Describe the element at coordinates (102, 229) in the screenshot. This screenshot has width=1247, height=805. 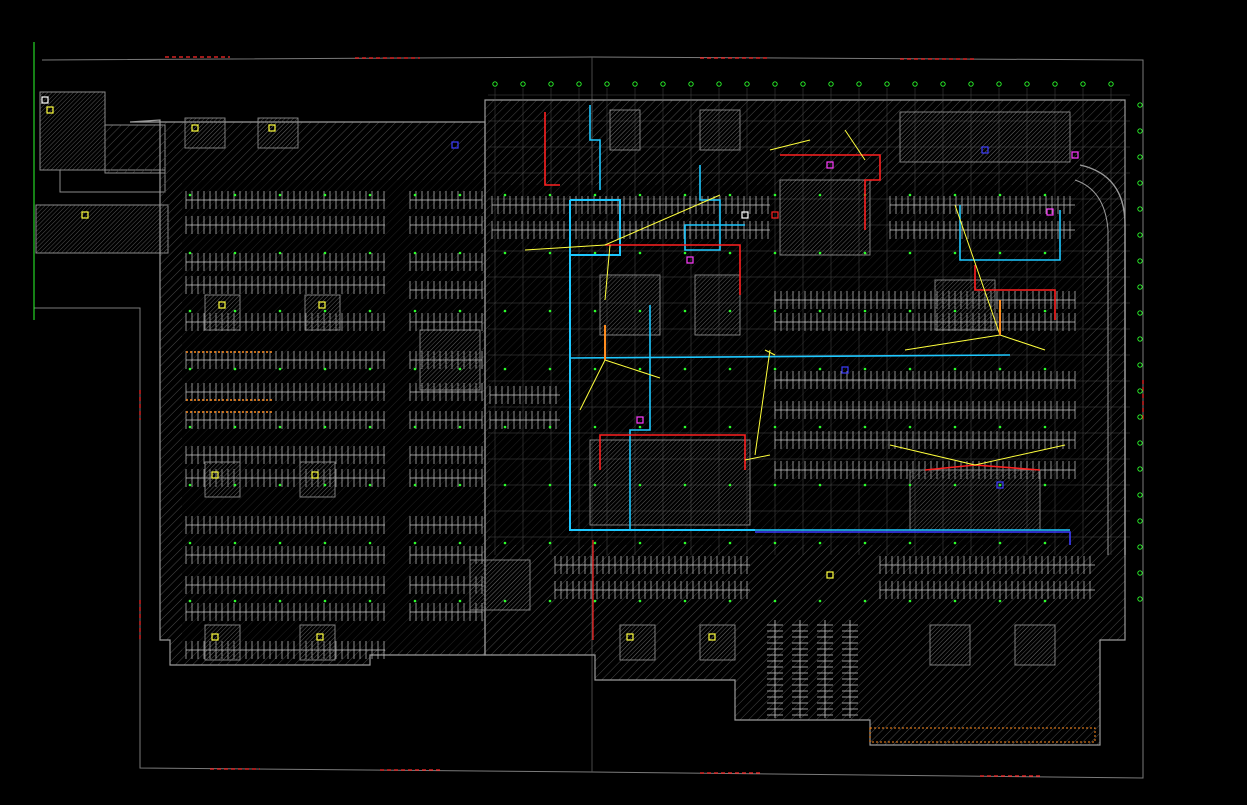
I see `annex-block-bottom` at that location.